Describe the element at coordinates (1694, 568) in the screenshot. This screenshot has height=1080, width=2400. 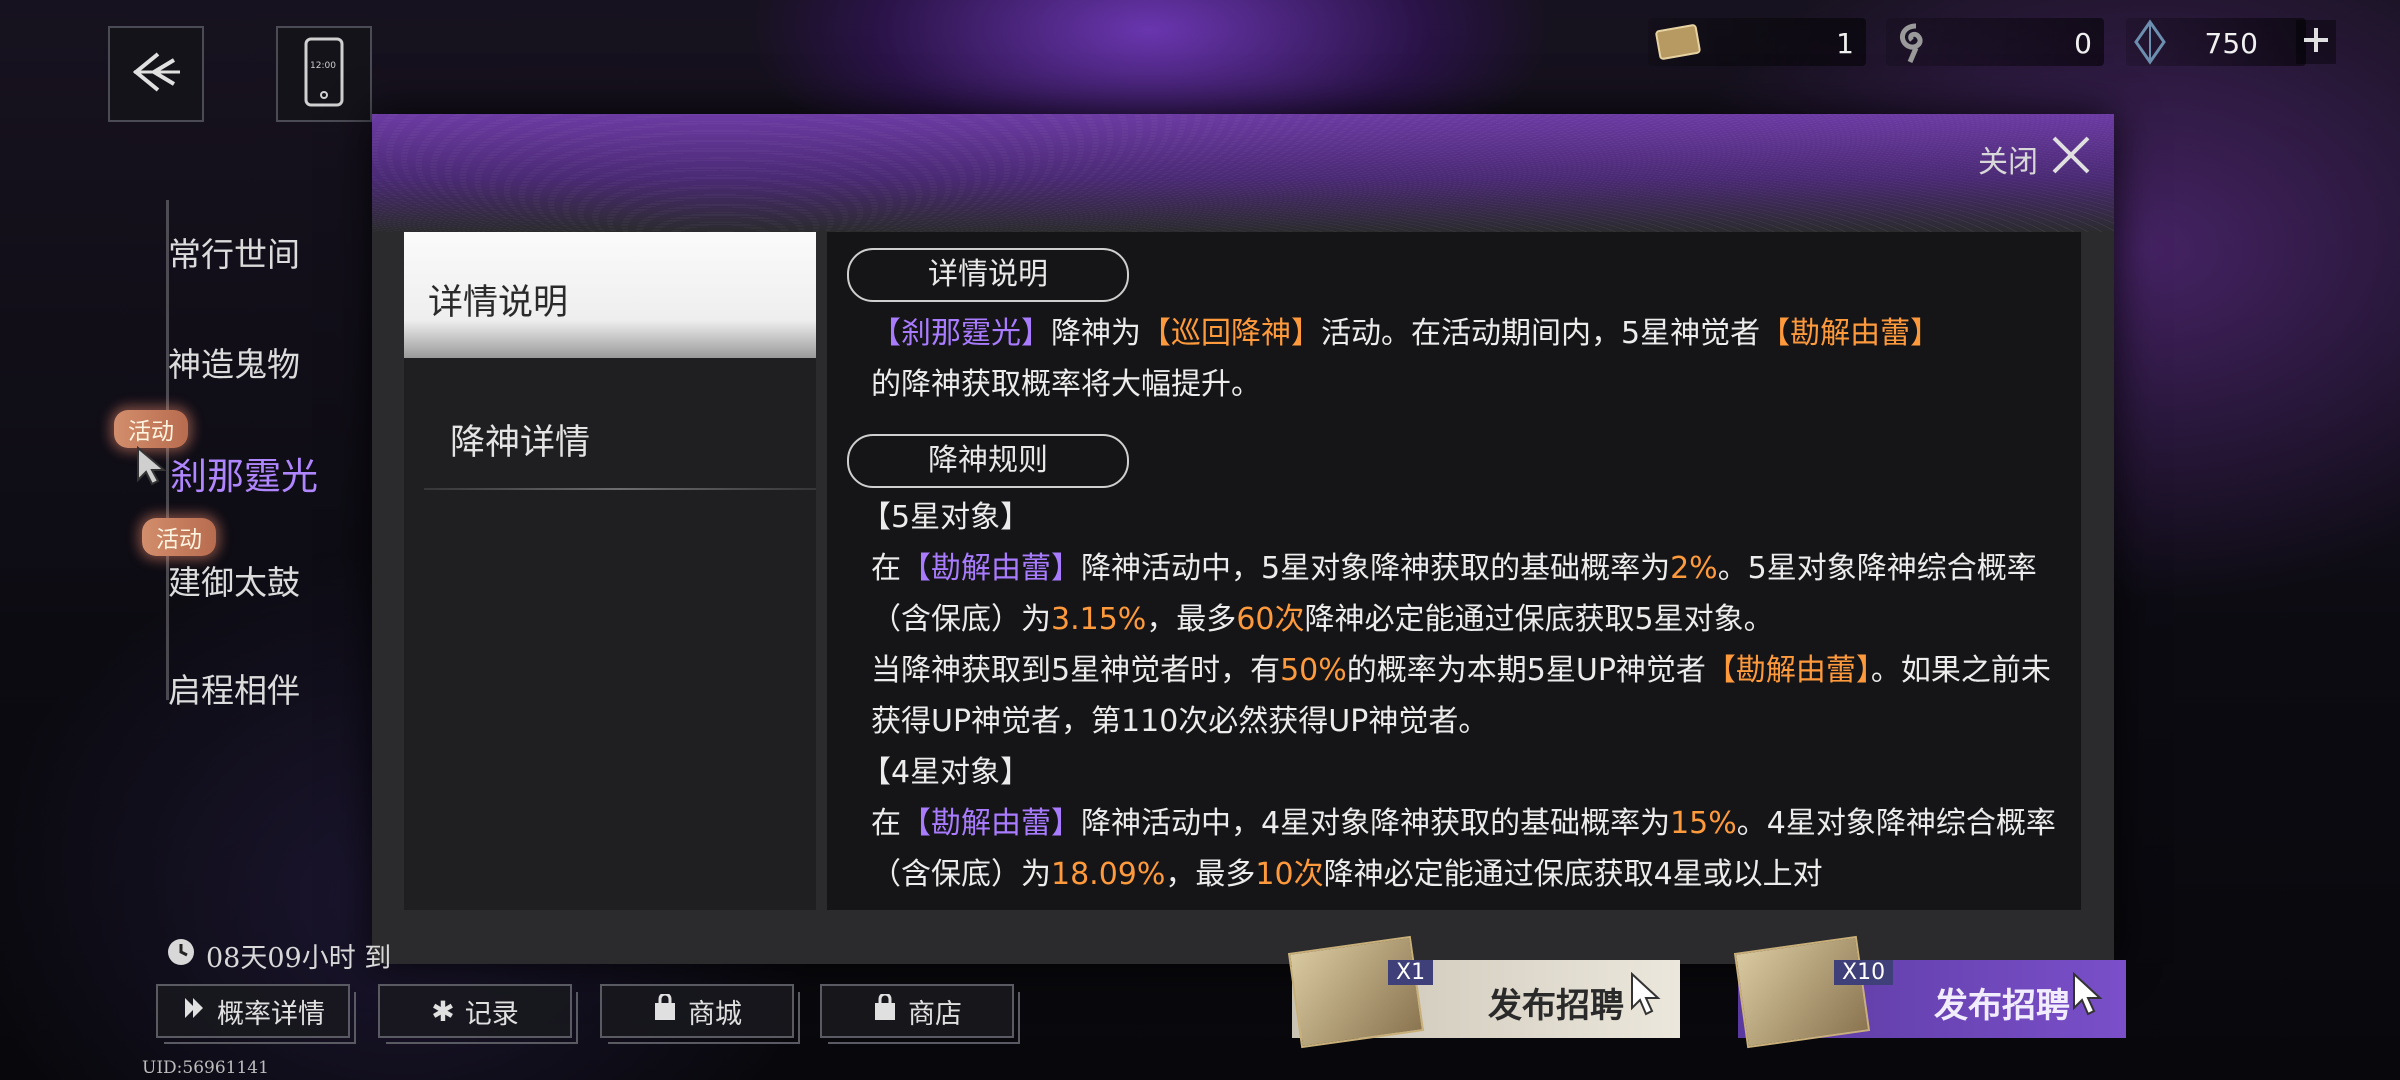
I see `highlight-rate: 2%` at that location.